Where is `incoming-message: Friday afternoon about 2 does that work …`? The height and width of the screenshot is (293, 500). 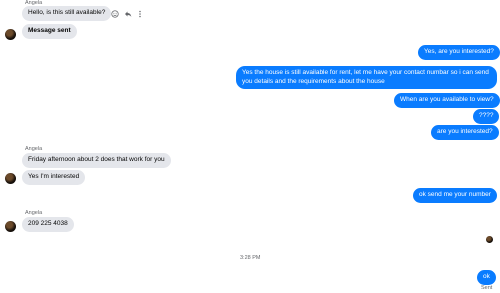
incoming-message: Friday afternoon about 2 does that work … is located at coordinates (96, 160).